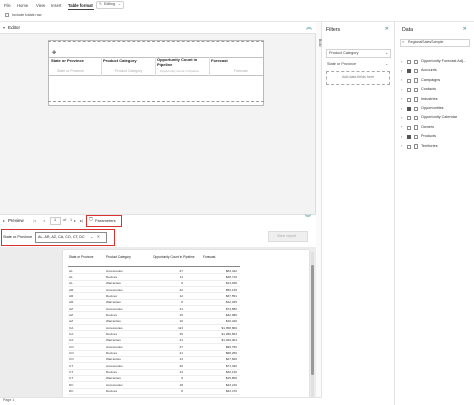 Image resolution: width=474 pixels, height=405 pixels. I want to click on collapse-filters-icon: », so click(386, 29).